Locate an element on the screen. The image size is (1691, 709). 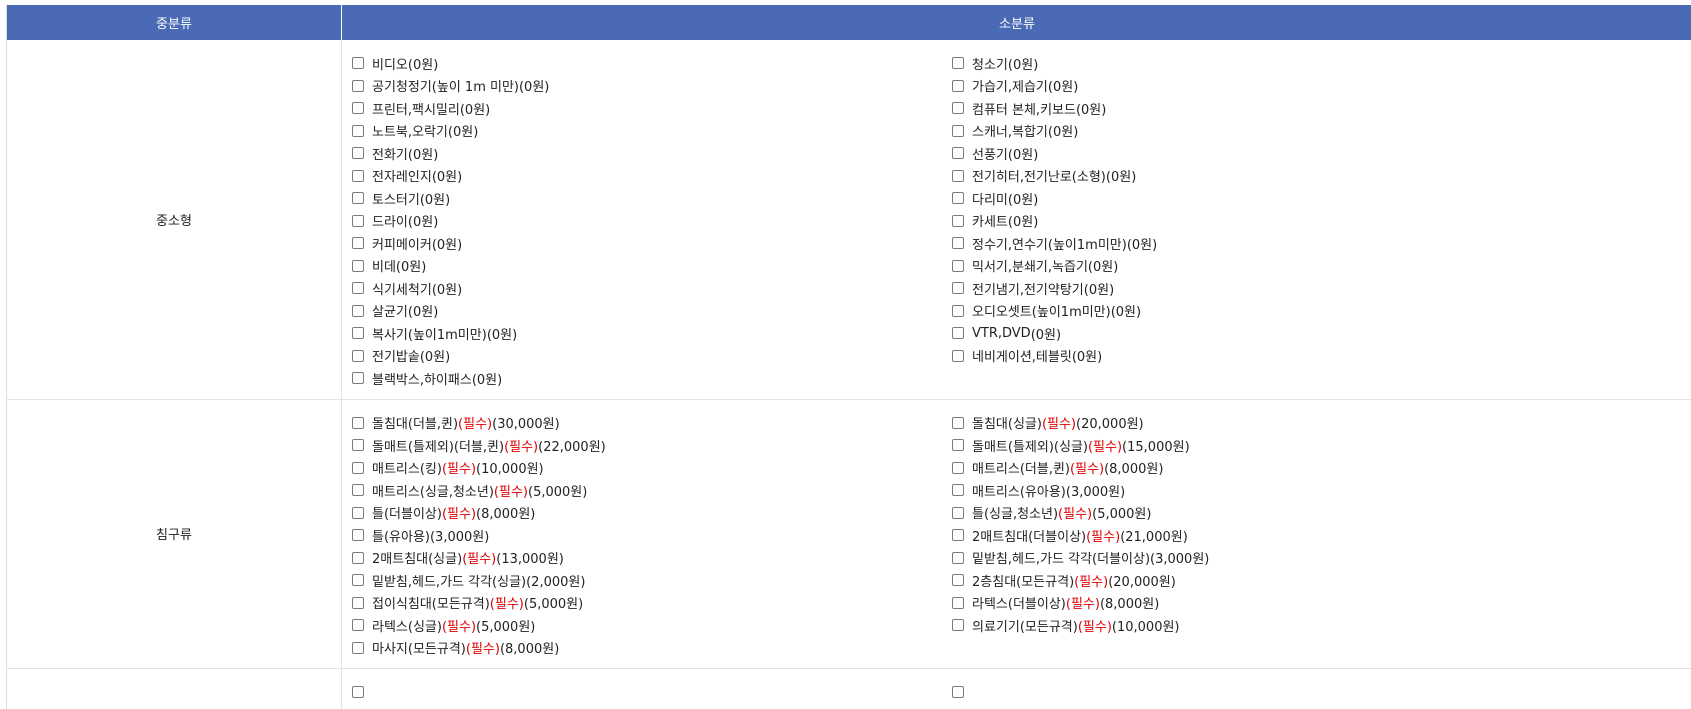
checkbox-item: 매트리스(싱글,청소년) (필수) (5,000원) is located at coordinates (652, 490).